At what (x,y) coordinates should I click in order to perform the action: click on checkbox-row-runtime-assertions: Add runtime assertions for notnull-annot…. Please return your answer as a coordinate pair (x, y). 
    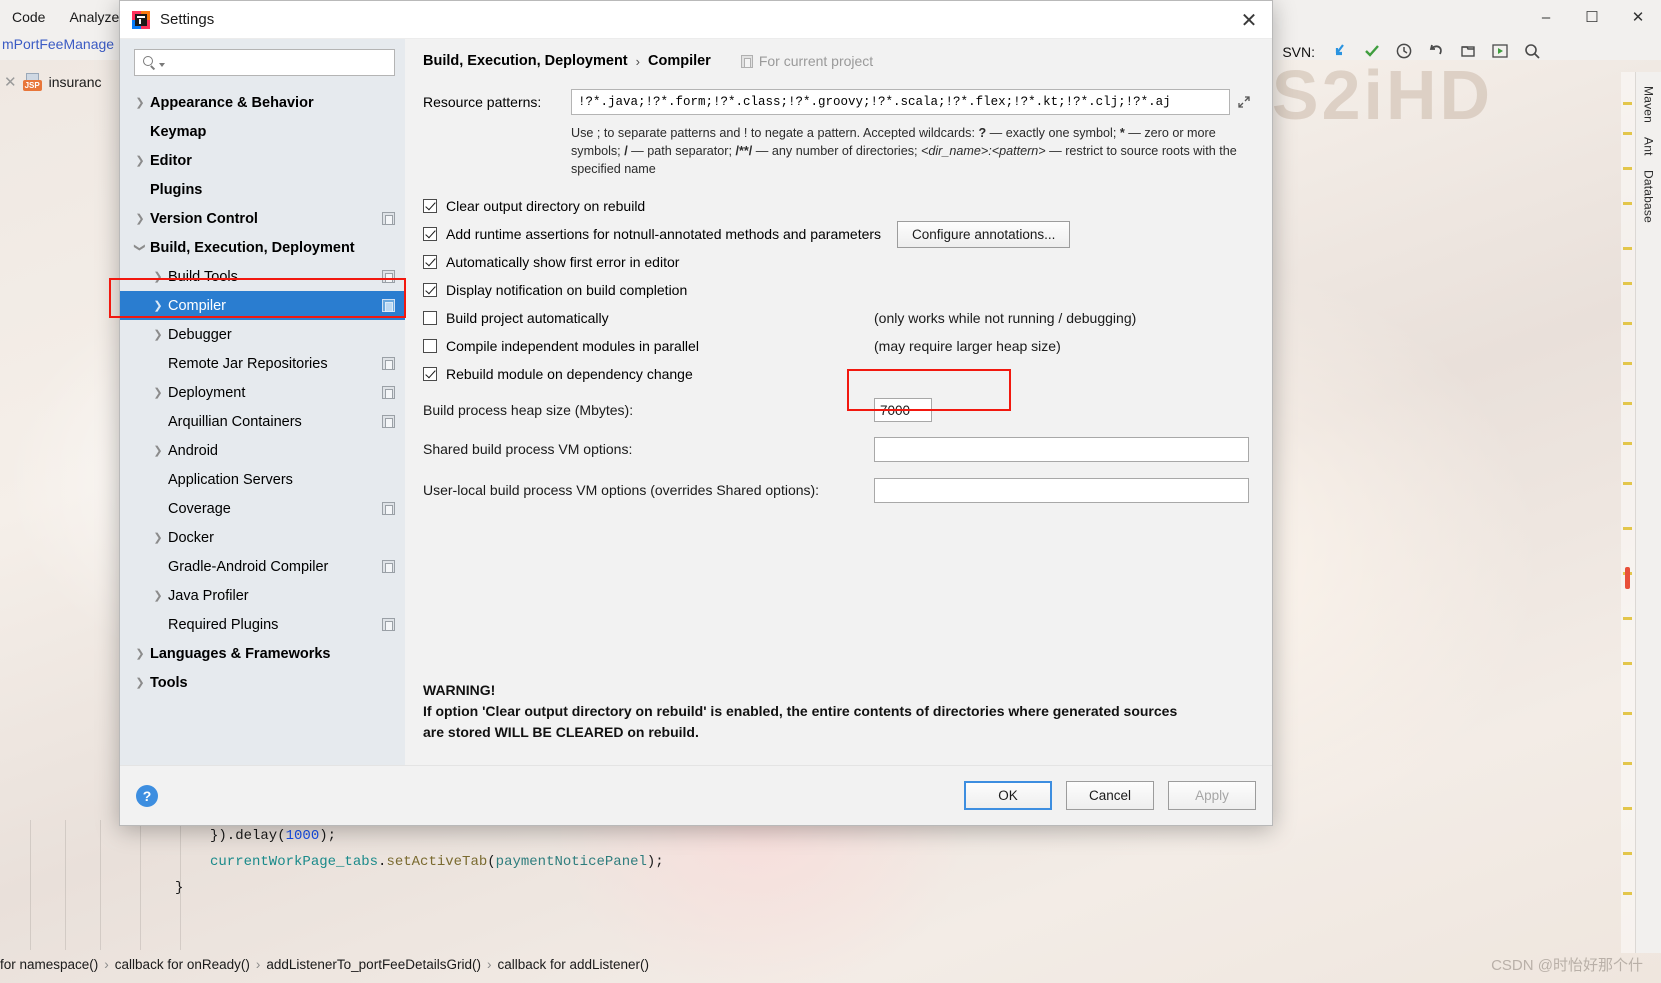
    Looking at the image, I should click on (838, 234).